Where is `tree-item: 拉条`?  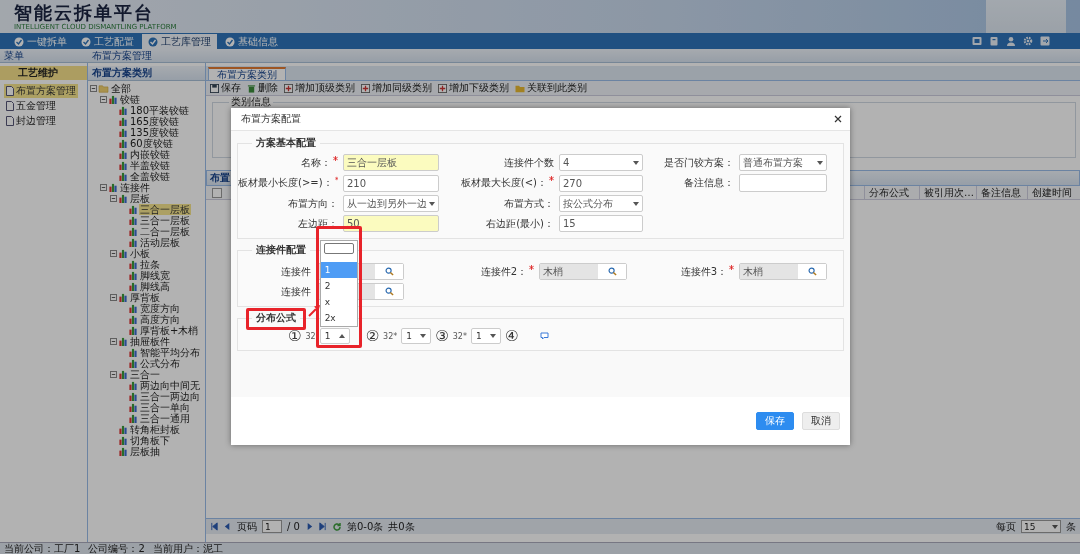 tree-item: 拉条 is located at coordinates (150, 264).